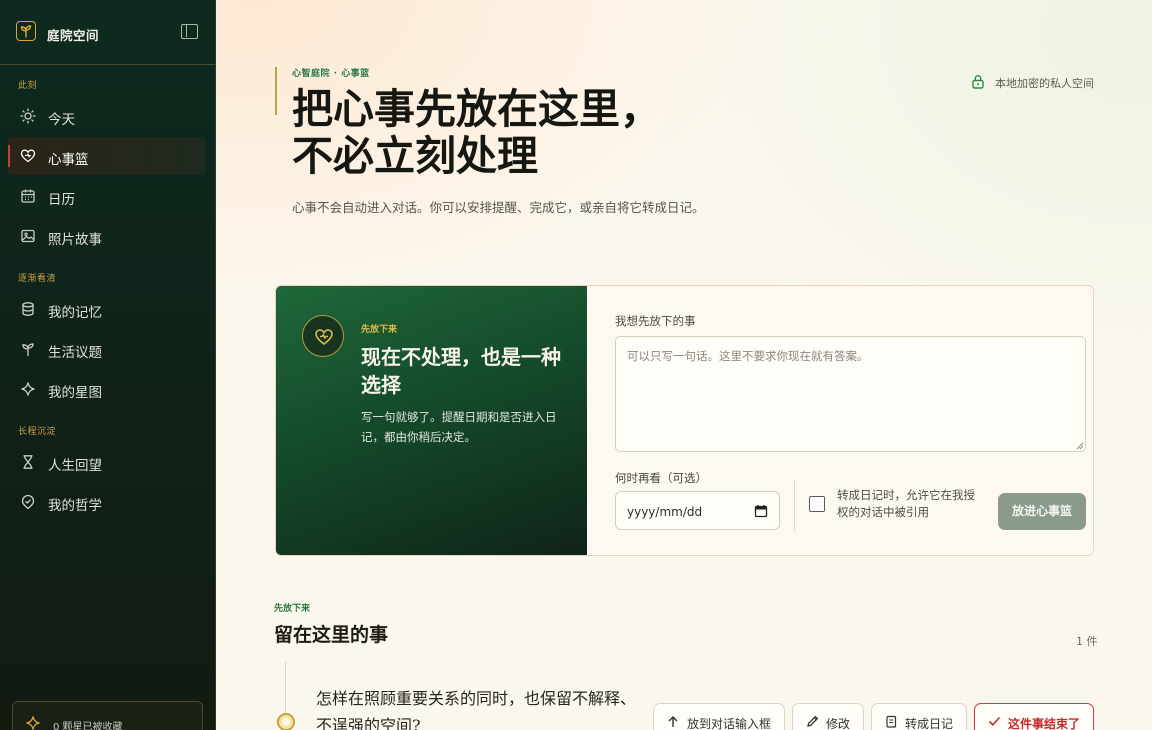  Describe the element at coordinates (107, 116) in the screenshot. I see `sidebar-item-today: 今天` at that location.